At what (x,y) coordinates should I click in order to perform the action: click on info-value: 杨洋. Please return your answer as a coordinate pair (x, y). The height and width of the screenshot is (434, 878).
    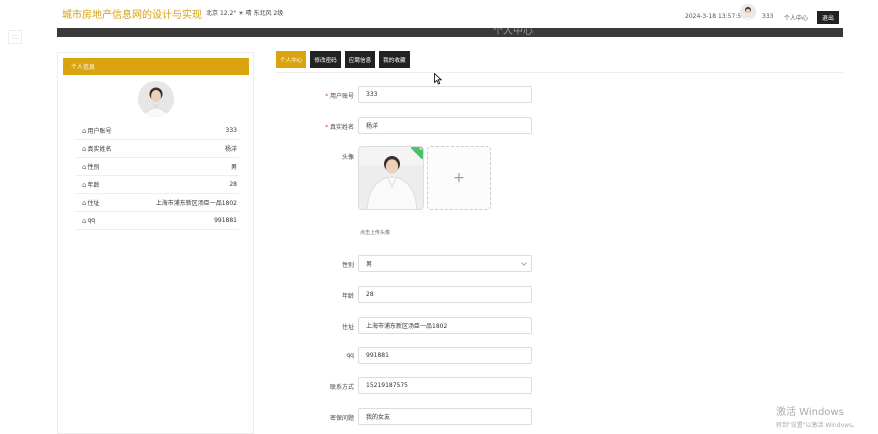
    Looking at the image, I should click on (230, 149).